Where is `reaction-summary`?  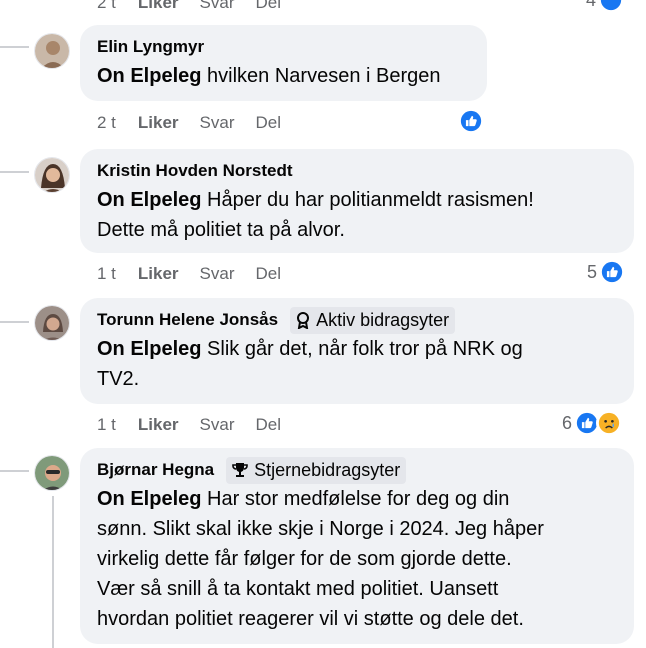
reaction-summary is located at coordinates (471, 121).